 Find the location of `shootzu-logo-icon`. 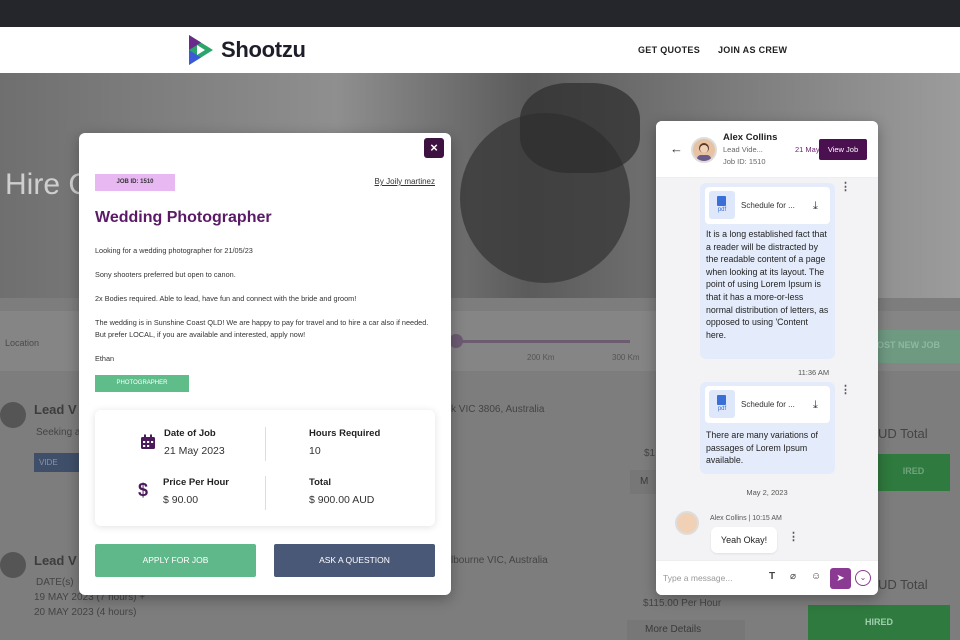

shootzu-logo-icon is located at coordinates (201, 50).